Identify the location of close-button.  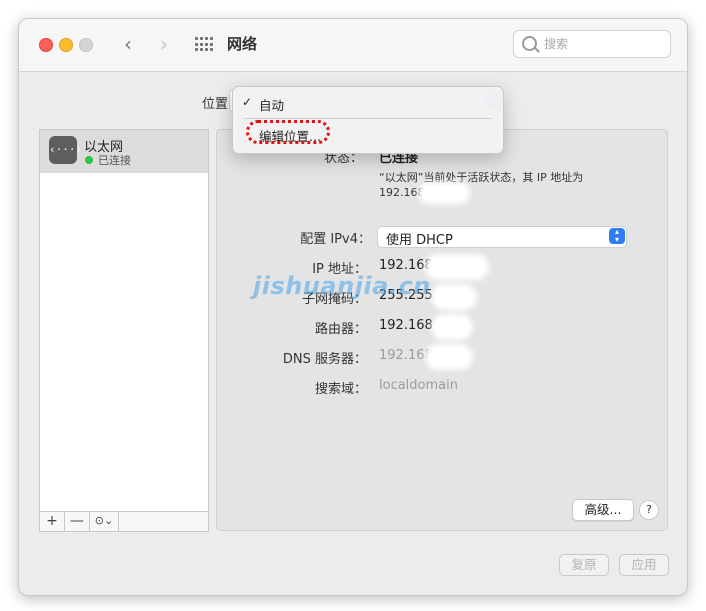
(46, 45).